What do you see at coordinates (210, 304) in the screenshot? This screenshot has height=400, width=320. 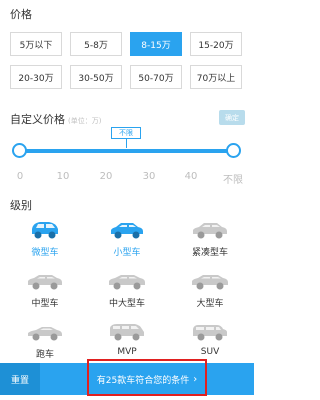 I see `car-level-label: 大型车` at bounding box center [210, 304].